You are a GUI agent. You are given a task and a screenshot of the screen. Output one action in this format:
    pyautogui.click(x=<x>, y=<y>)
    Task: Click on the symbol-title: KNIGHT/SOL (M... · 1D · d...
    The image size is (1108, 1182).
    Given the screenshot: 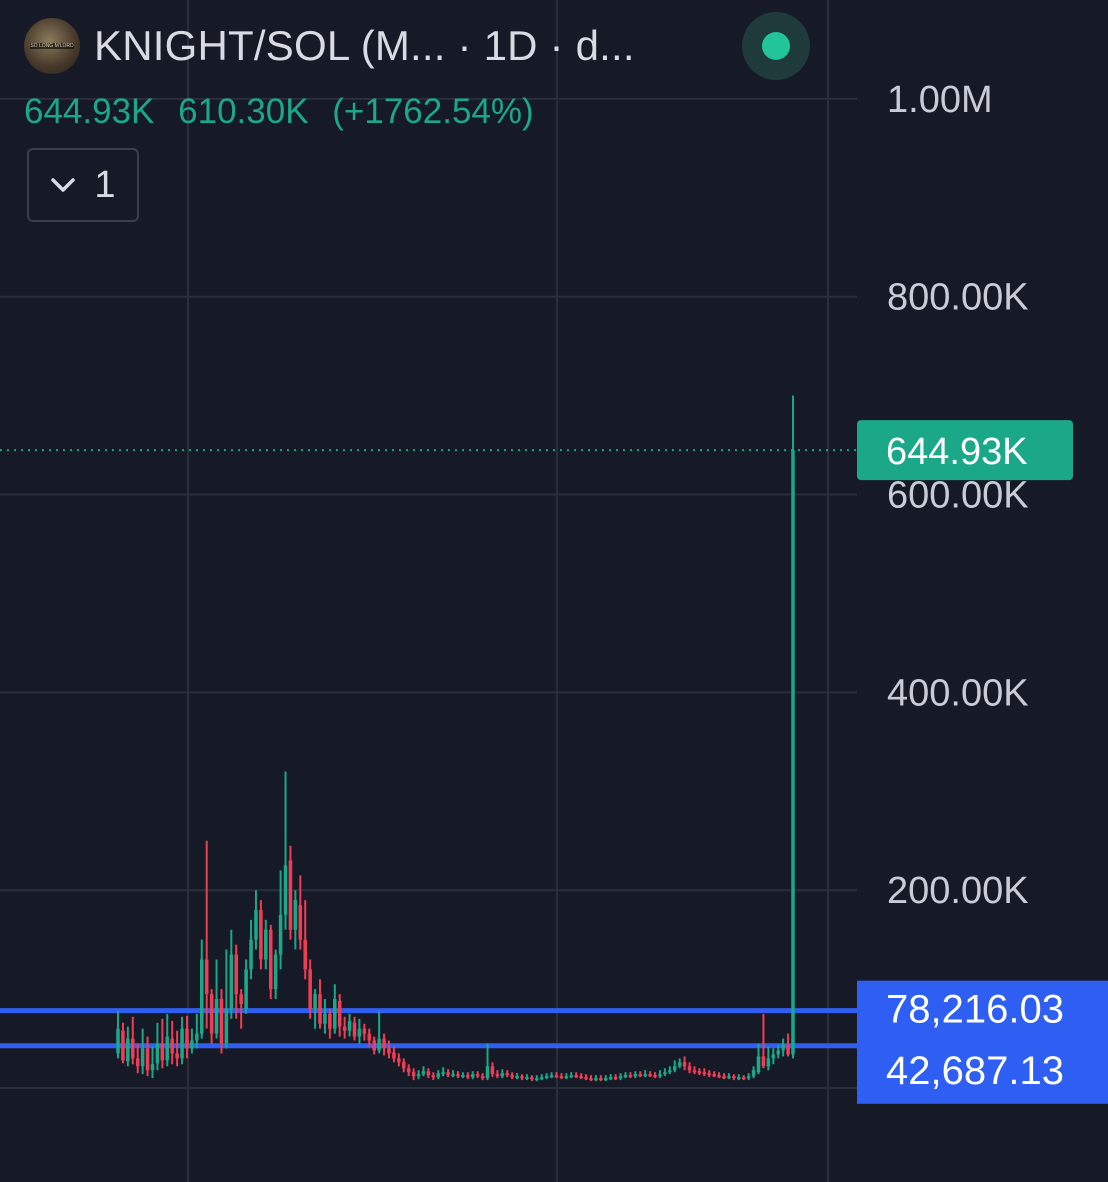 What is the action you would take?
    pyautogui.click(x=364, y=46)
    